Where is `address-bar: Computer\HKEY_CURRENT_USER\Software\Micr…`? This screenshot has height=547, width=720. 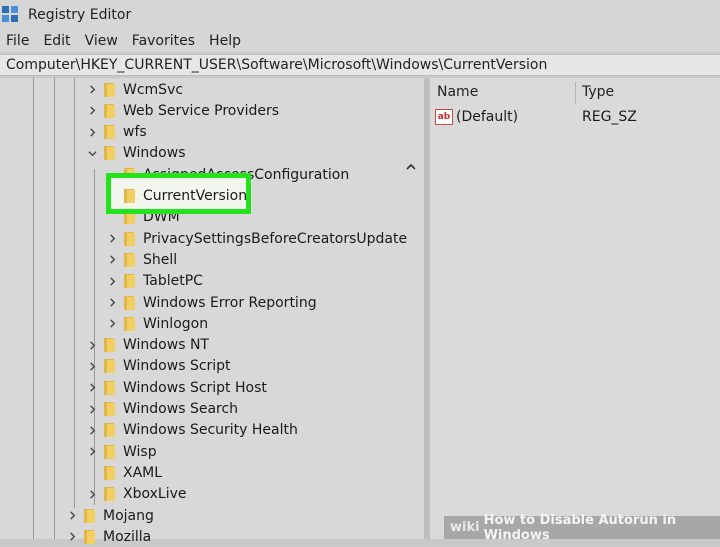 address-bar: Computer\HKEY_CURRENT_USER\Software\Micr… is located at coordinates (360, 65).